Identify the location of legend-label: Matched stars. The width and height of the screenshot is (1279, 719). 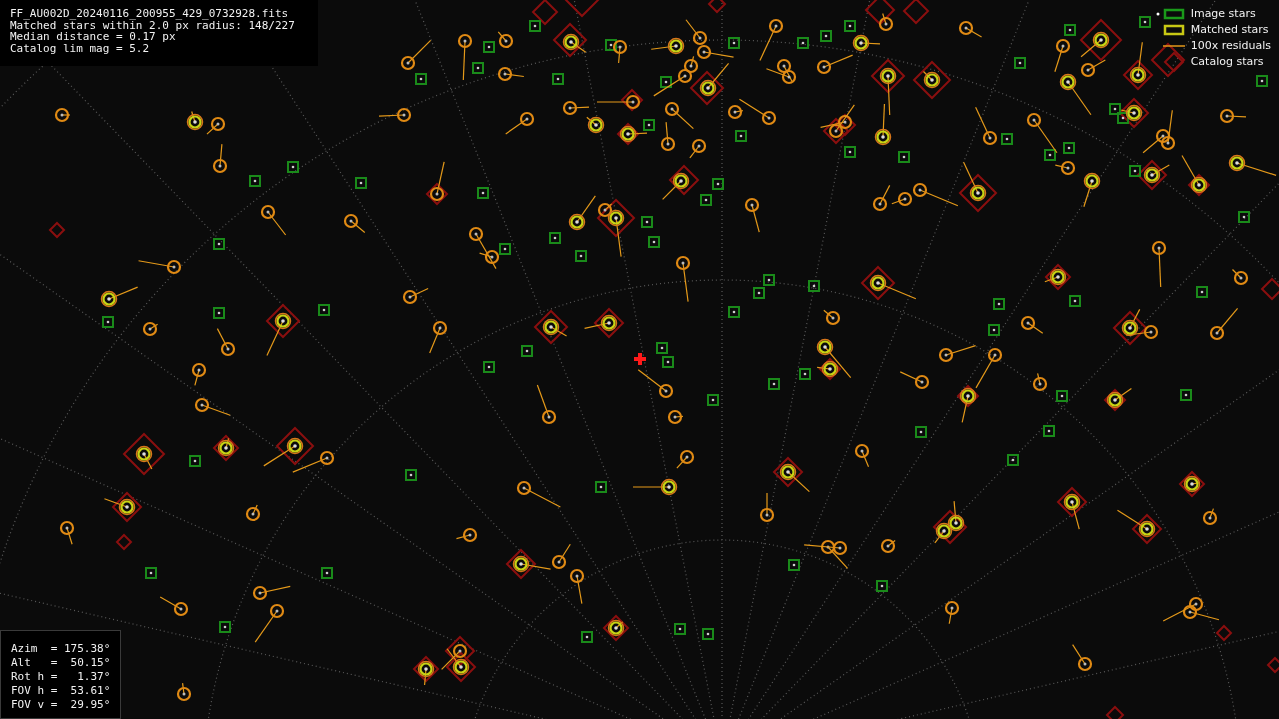
(1229, 29).